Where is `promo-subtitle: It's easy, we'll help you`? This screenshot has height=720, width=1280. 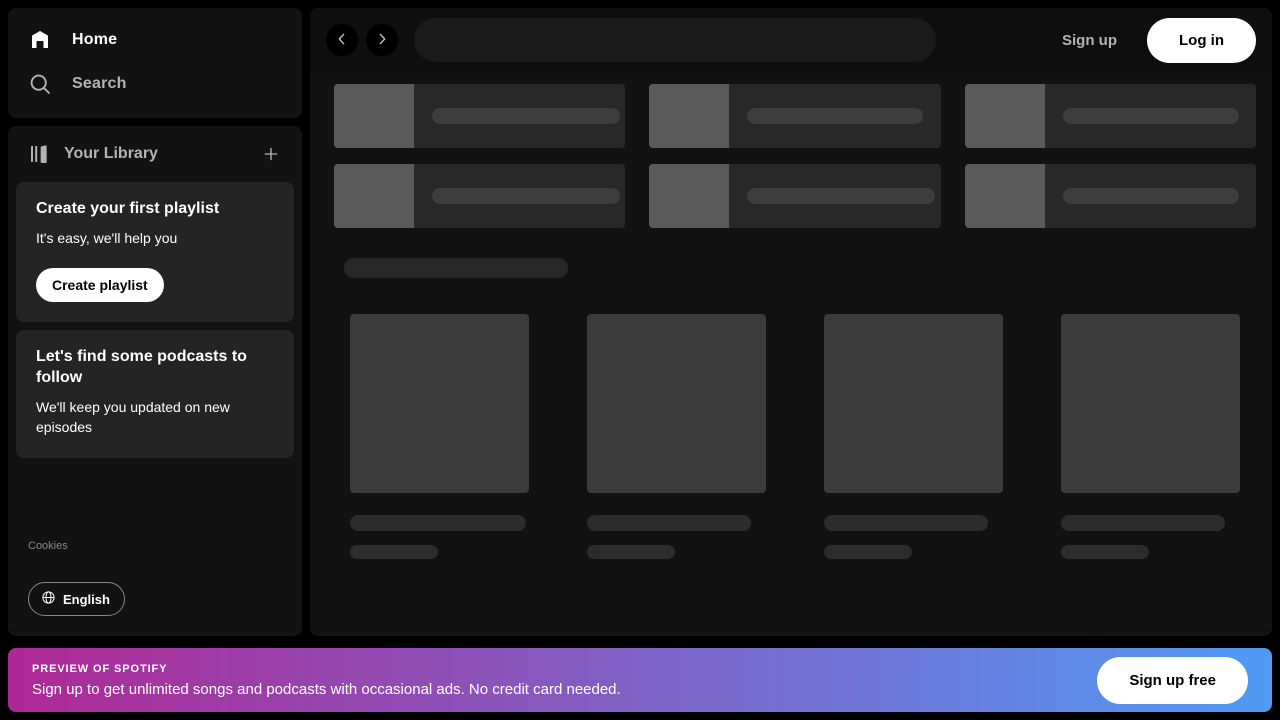 promo-subtitle: It's easy, we'll help you is located at coordinates (107, 237).